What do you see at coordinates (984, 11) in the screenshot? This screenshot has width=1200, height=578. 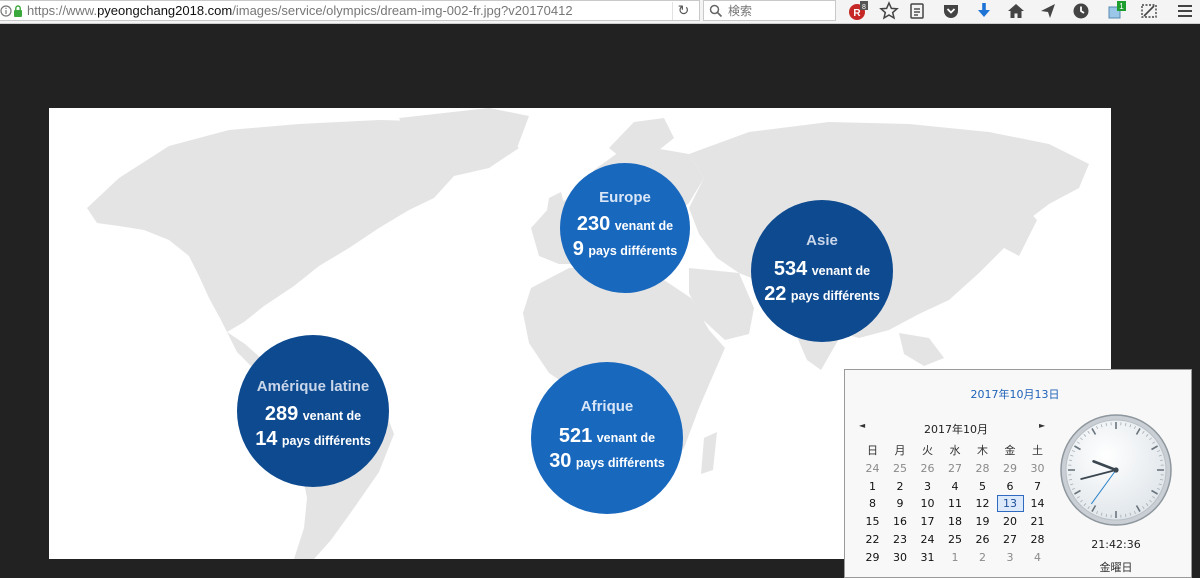 I see `download-icon` at bounding box center [984, 11].